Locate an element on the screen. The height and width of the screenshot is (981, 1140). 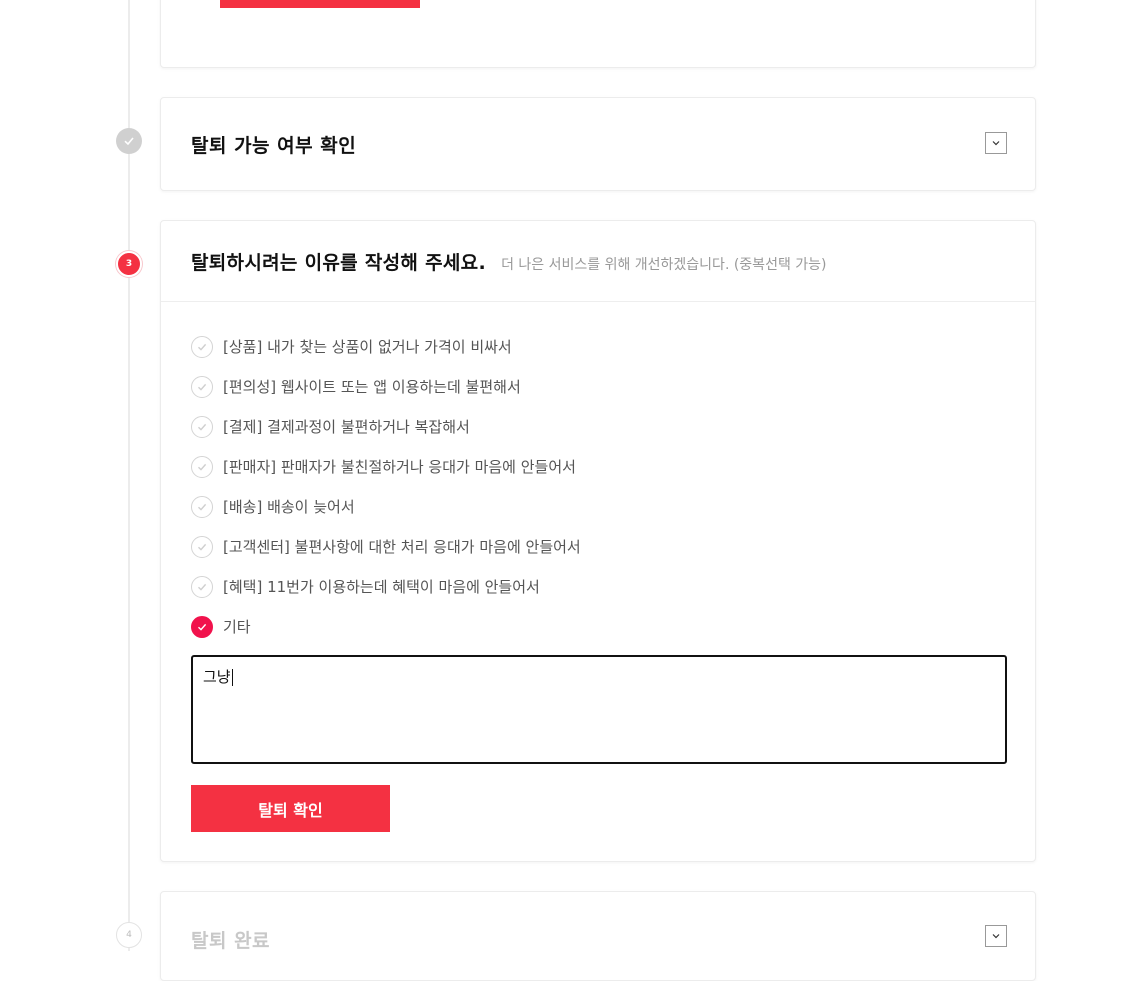
option-label: [편의성] 웹사이트 또는 앱 이용하는데 불편해서 is located at coordinates (372, 387).